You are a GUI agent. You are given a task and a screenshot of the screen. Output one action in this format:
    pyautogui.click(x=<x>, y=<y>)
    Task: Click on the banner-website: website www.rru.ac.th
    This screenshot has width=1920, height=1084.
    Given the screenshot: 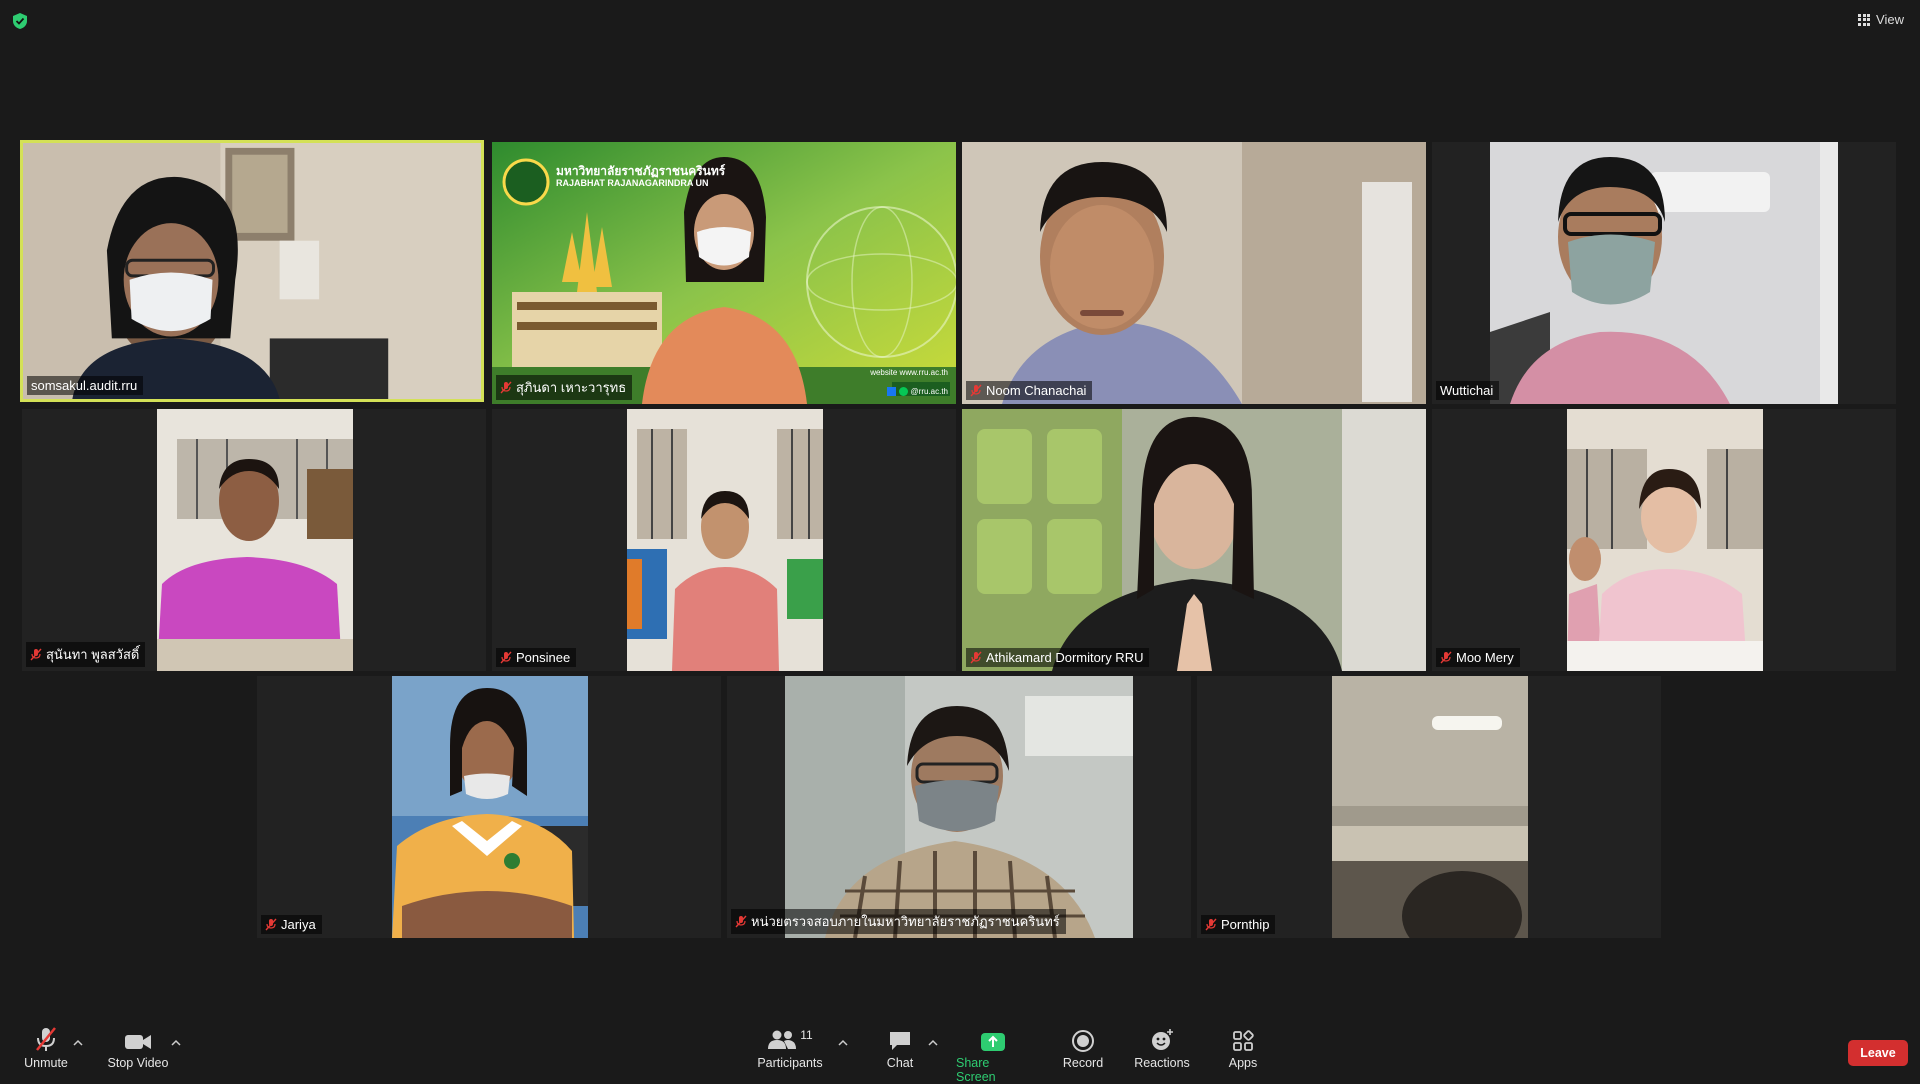 What is the action you would take?
    pyautogui.click(x=909, y=372)
    